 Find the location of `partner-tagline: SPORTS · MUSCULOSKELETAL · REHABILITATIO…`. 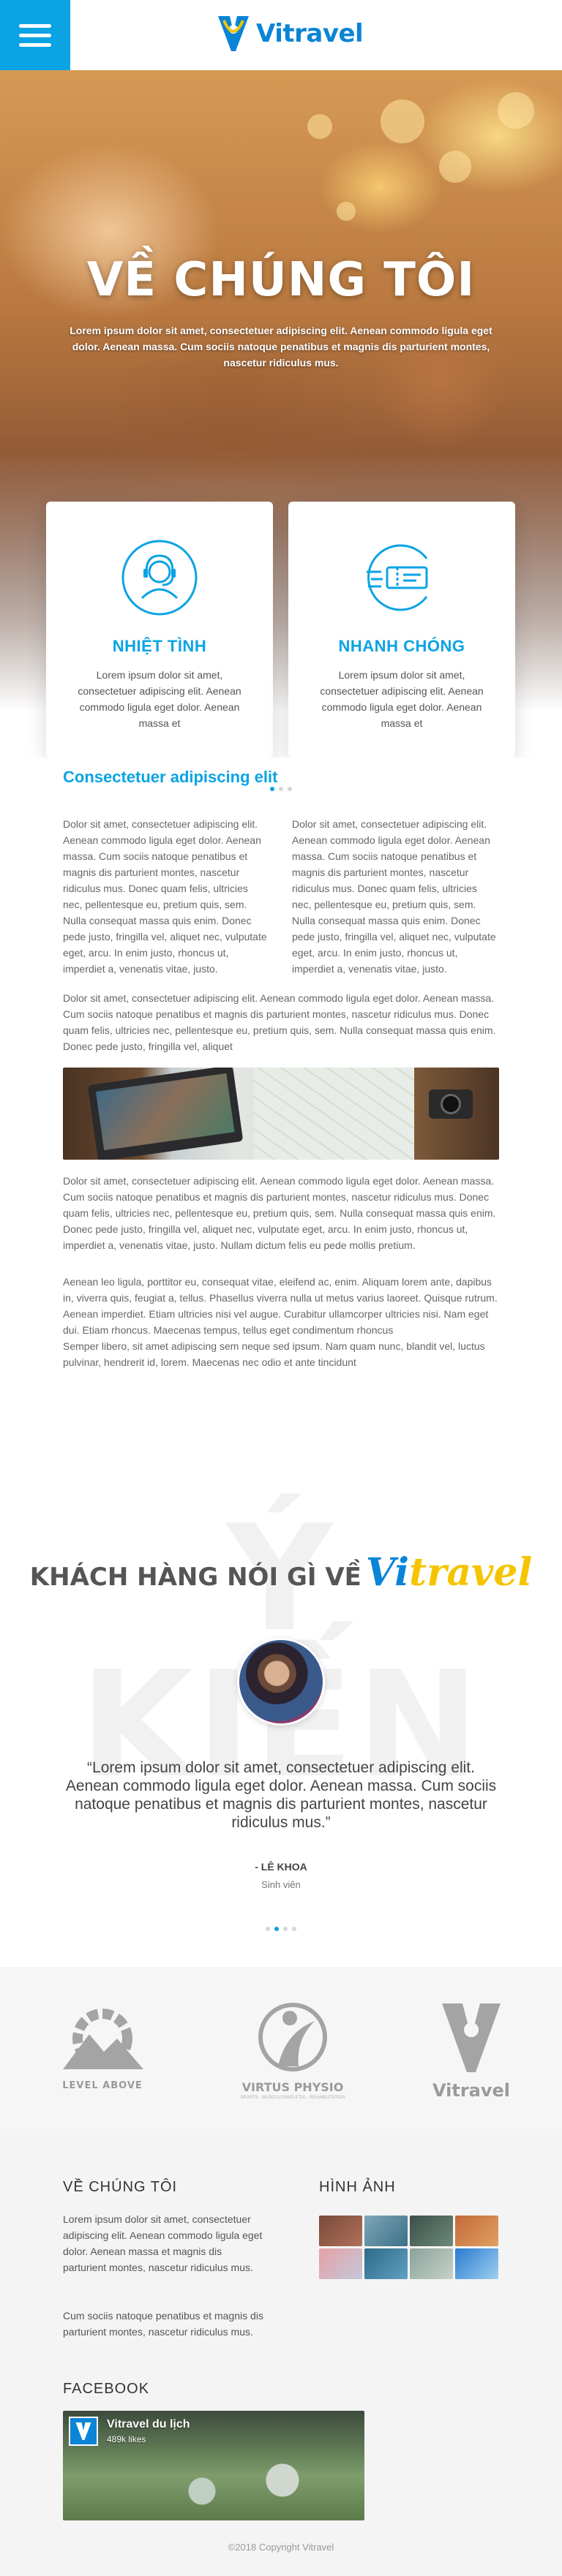

partner-tagline: SPORTS · MUSCULOSKELETAL · REHABILITATIO… is located at coordinates (292, 2098).